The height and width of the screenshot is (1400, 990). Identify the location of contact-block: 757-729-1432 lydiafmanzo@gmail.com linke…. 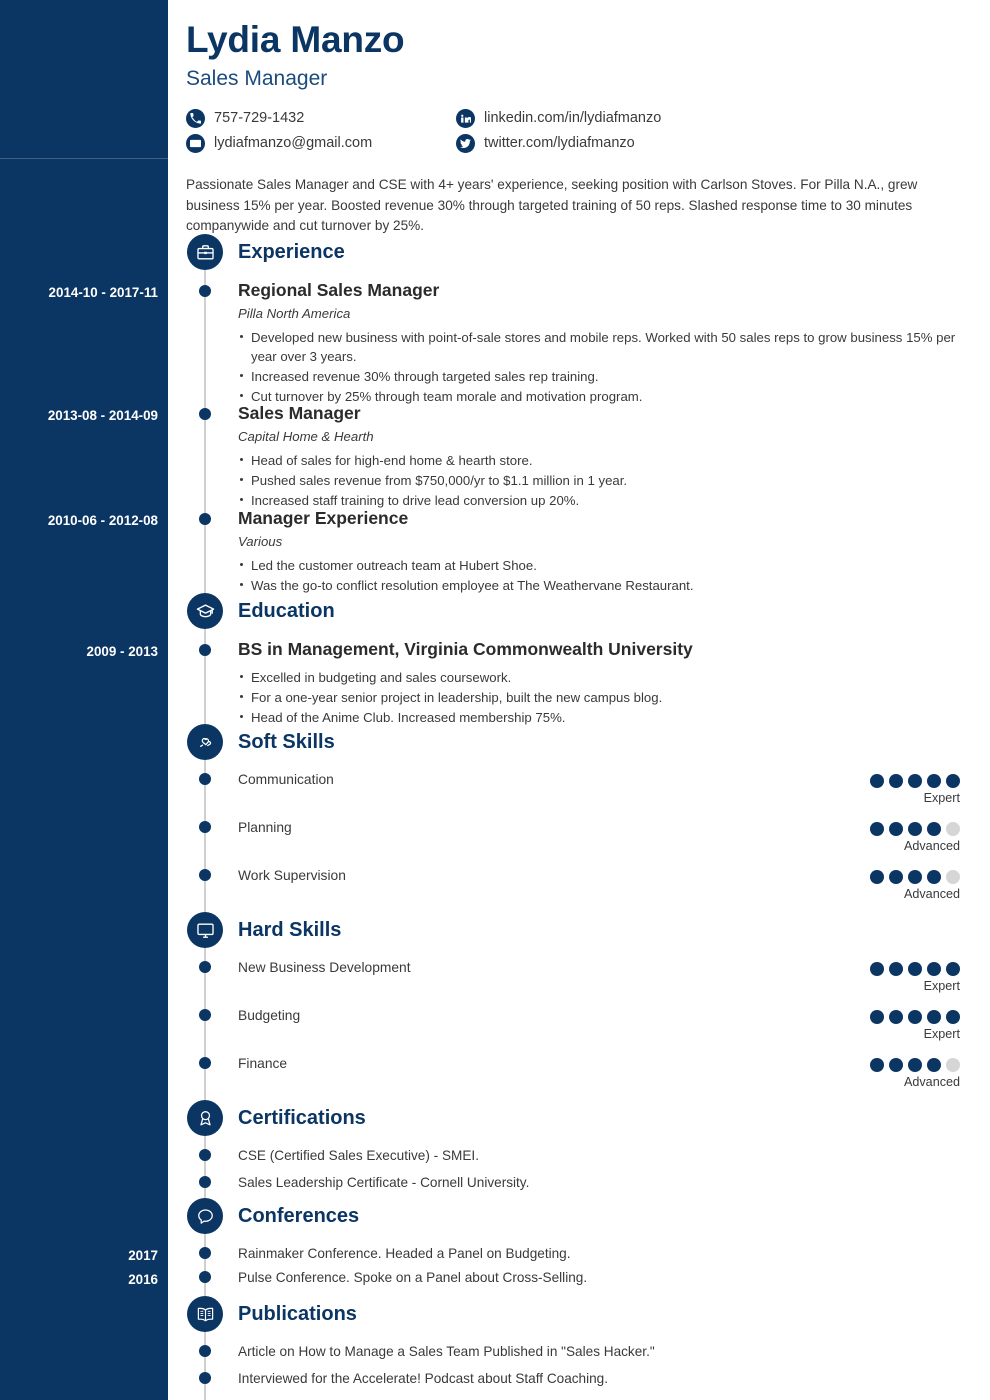
(581, 137).